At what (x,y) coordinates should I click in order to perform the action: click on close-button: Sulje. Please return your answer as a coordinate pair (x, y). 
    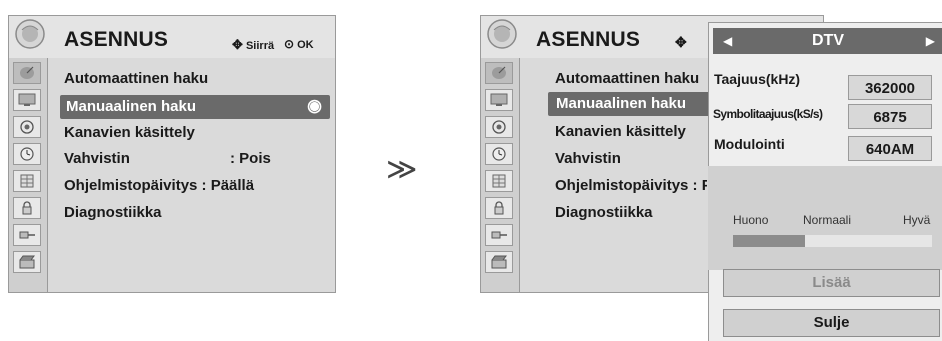
    Looking at the image, I should click on (831, 323).